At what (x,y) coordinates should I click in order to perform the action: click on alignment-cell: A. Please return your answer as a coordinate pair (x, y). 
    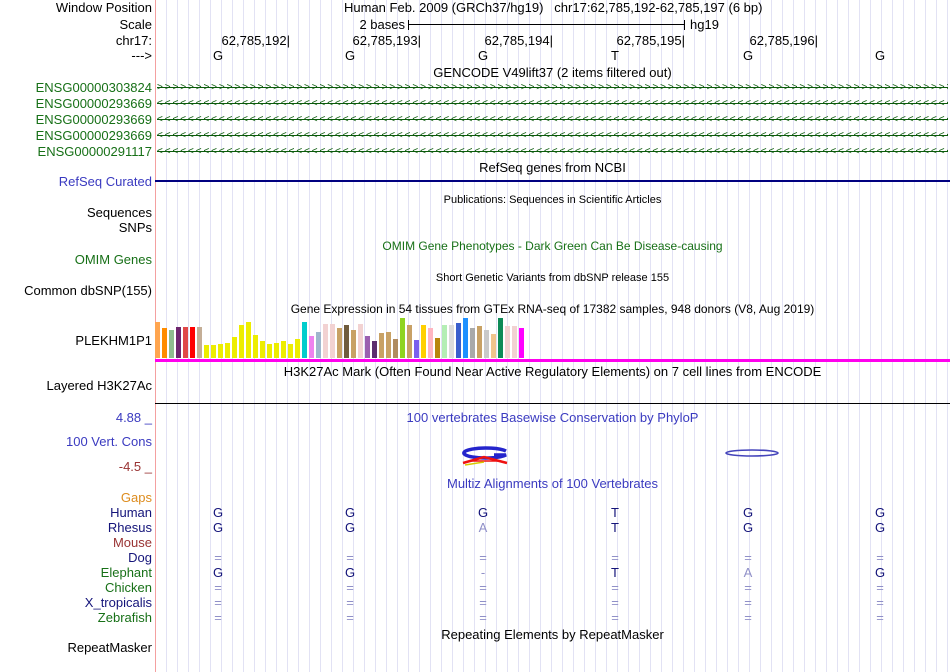
    Looking at the image, I should click on (483, 527).